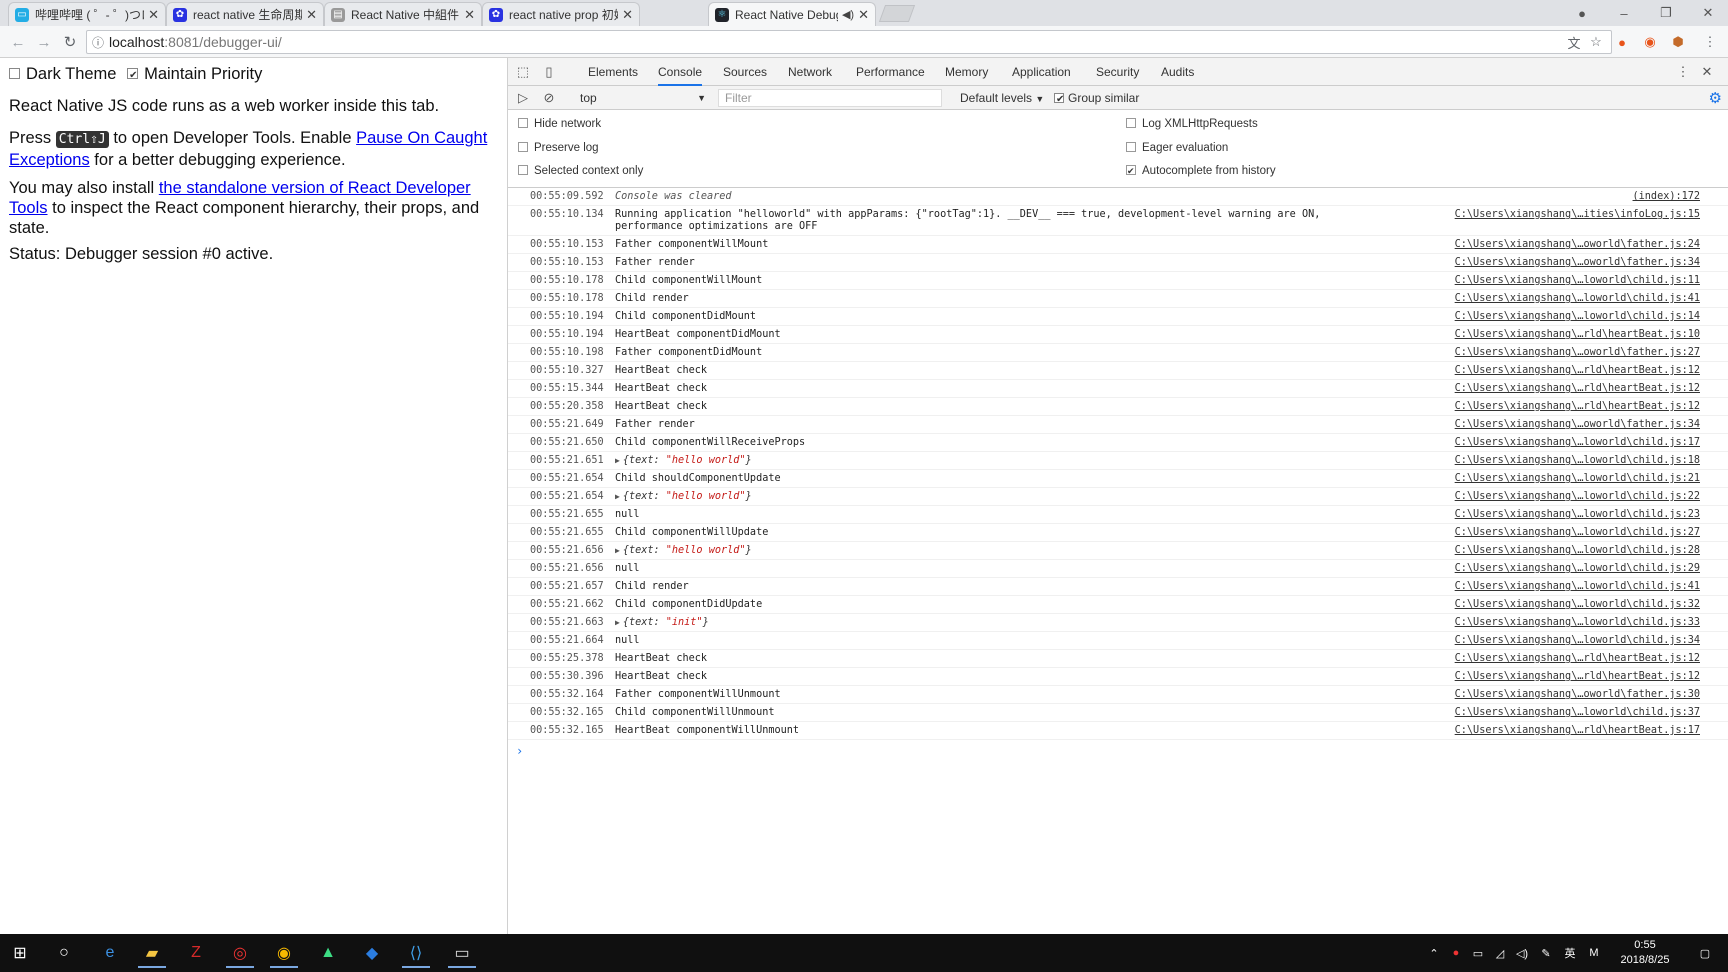 Image resolution: width=1728 pixels, height=972 pixels. What do you see at coordinates (1577, 568) in the screenshot?
I see `console-source-link: C:\Users\xiangshang\…loworld\child.js:29` at bounding box center [1577, 568].